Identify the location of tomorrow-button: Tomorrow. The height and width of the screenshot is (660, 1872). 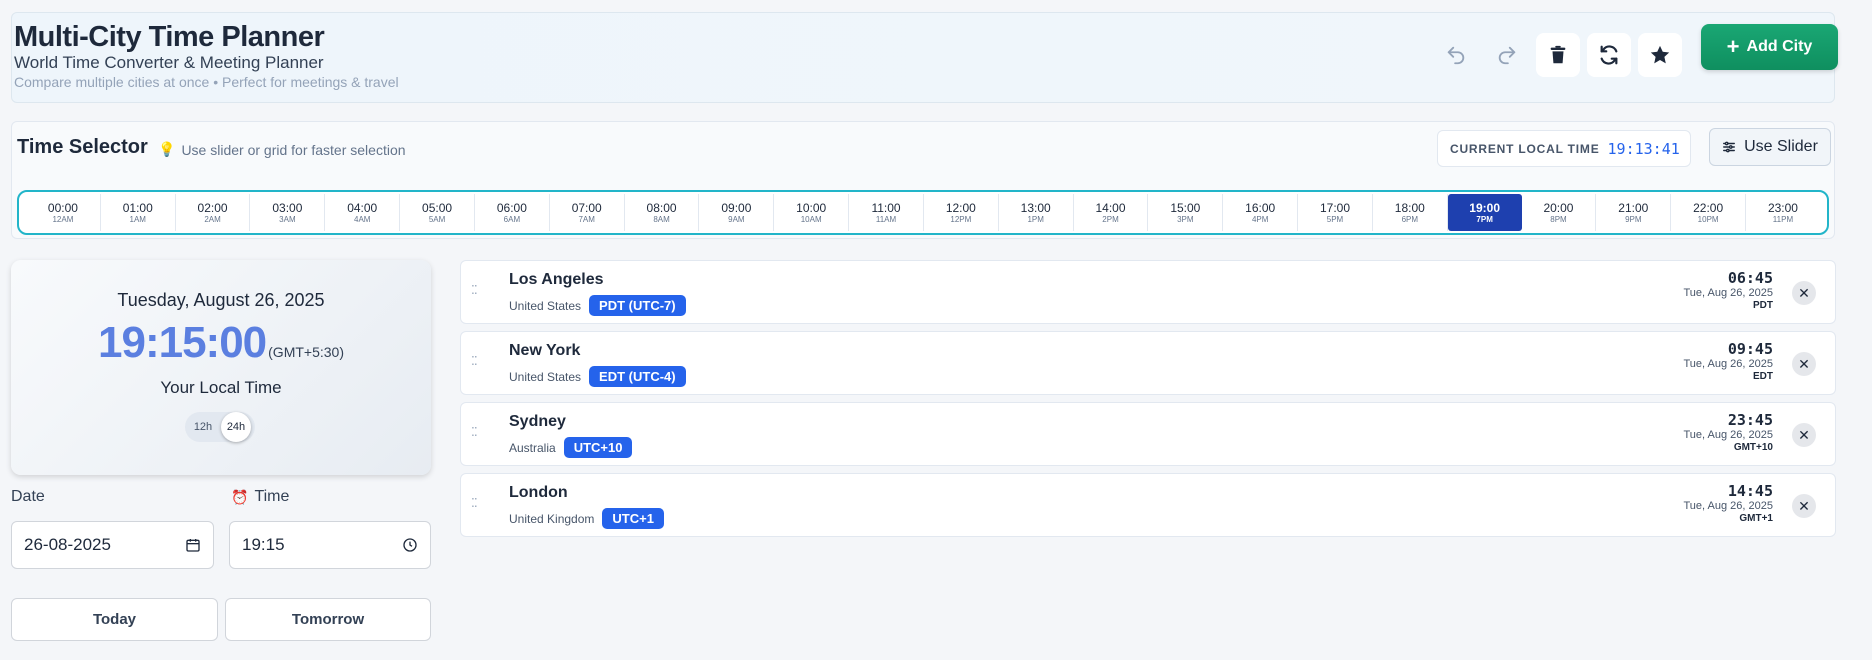
(328, 619).